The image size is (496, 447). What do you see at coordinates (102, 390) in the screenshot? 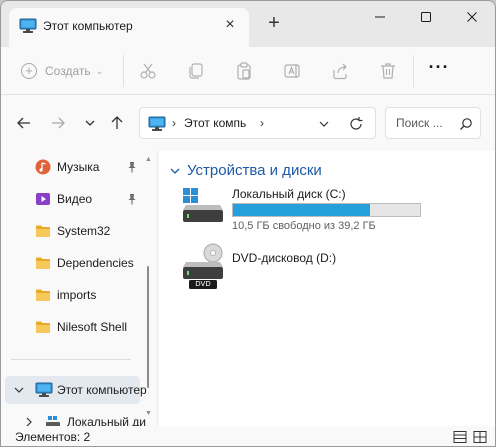
I see `sidebar-item-label: Этот компьютер` at bounding box center [102, 390].